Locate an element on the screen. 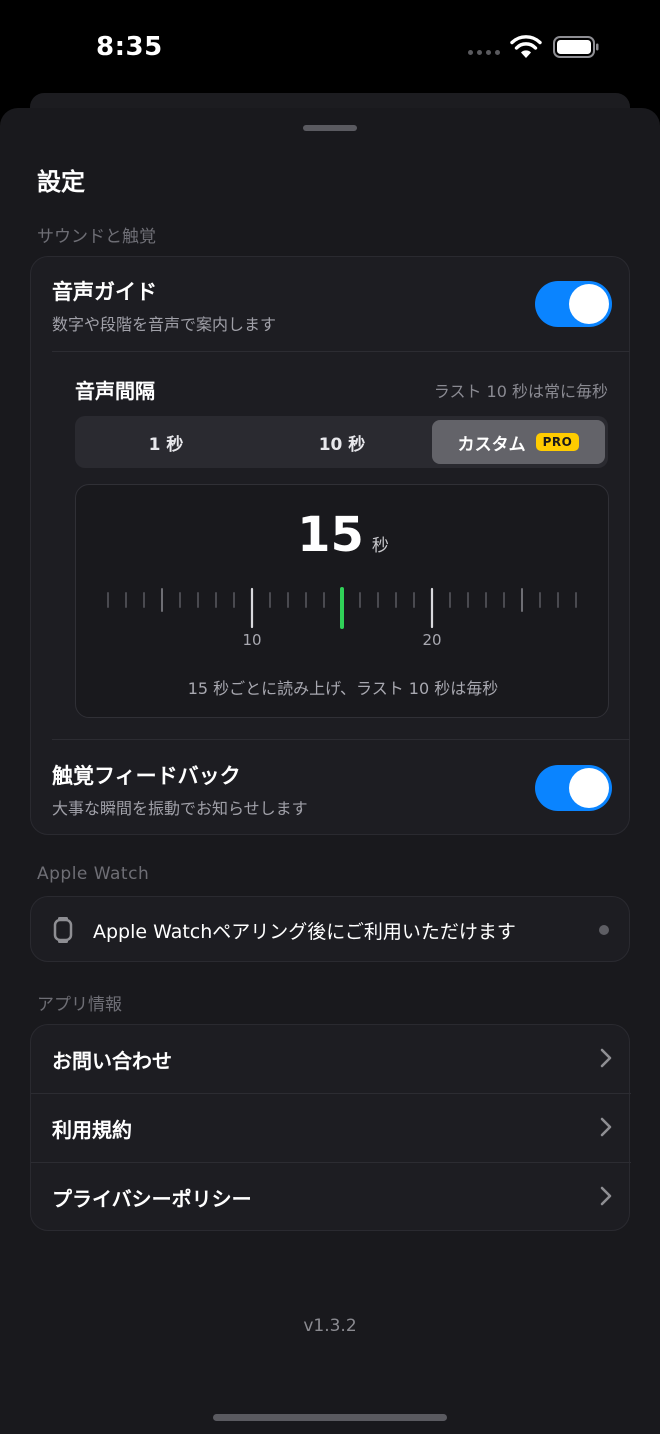 Image resolution: width=660 pixels, height=1434 pixels. interval-picker: 15 秒 10 20 15 秒ごとに読み上げ、ラスト 10 秒は毎秒 is located at coordinates (342, 601).